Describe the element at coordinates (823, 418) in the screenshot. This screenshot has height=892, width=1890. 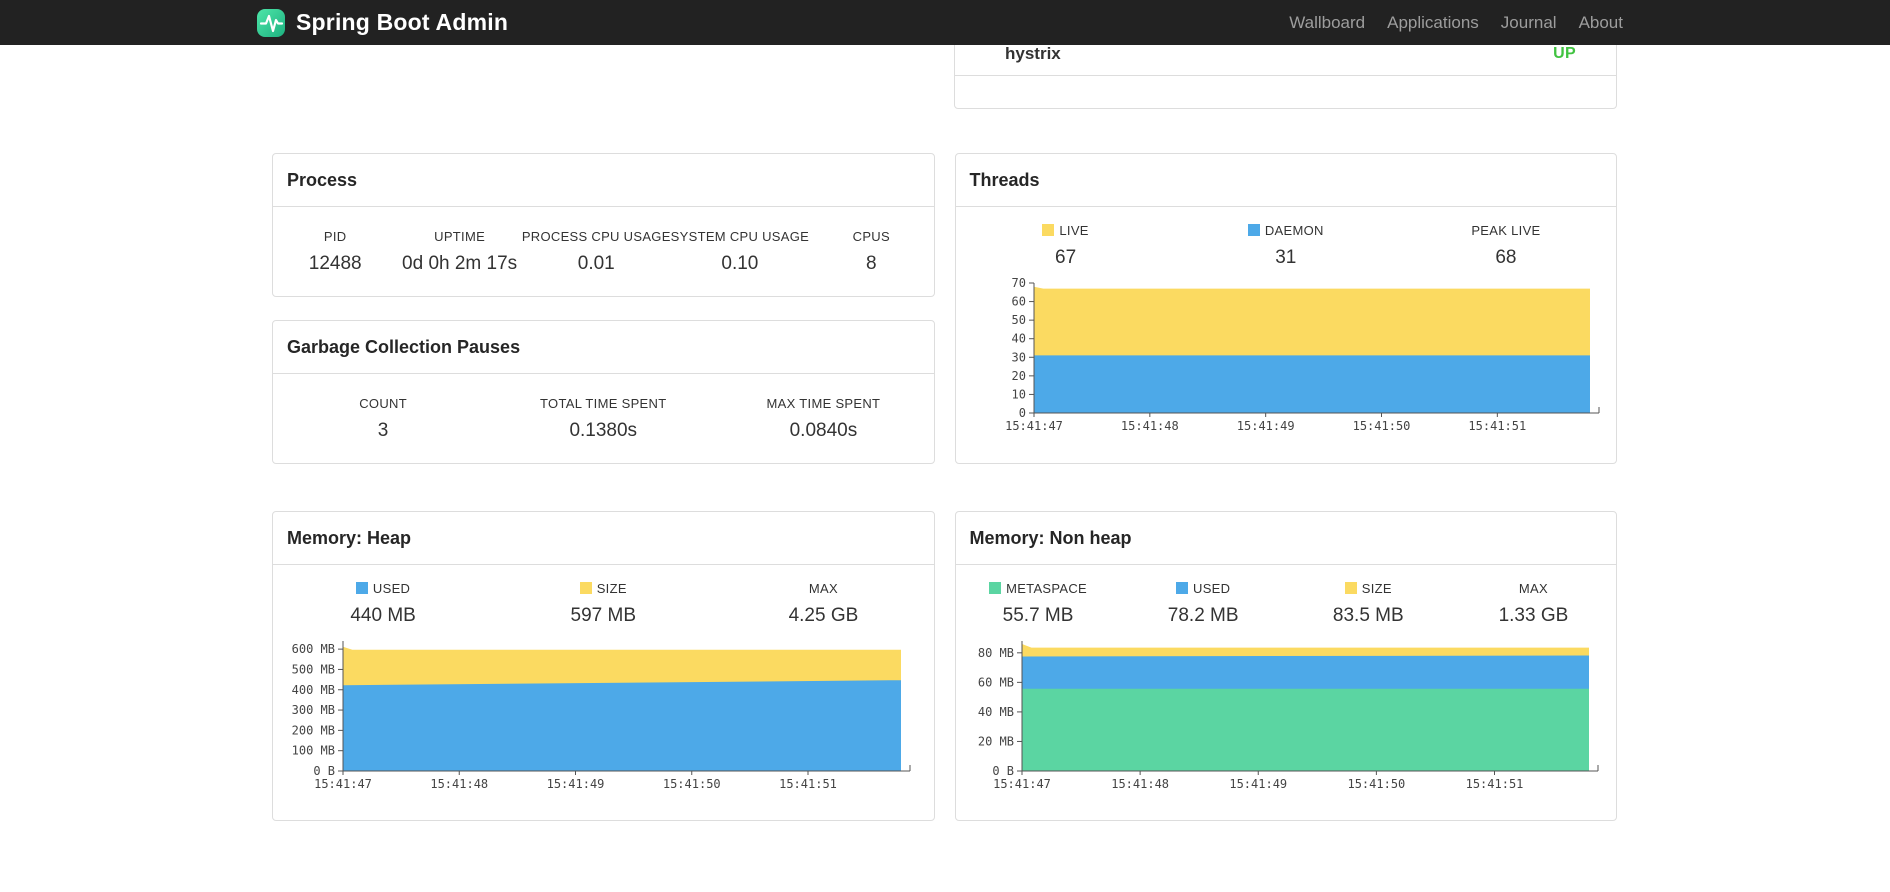
I see `stat-gc-max-time: MAX TIME SPENT 0.0840s` at that location.